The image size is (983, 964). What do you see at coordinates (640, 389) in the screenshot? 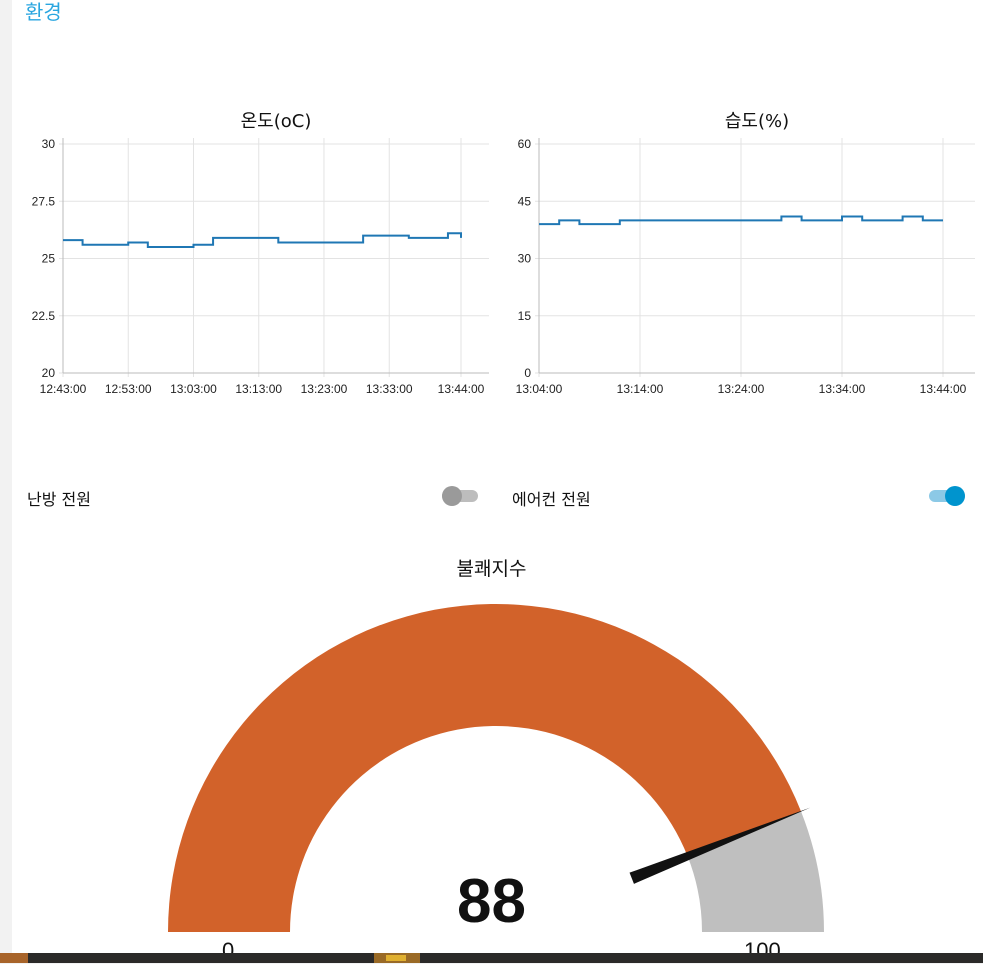
I see `x-tick-label: 13:14:00` at bounding box center [640, 389].